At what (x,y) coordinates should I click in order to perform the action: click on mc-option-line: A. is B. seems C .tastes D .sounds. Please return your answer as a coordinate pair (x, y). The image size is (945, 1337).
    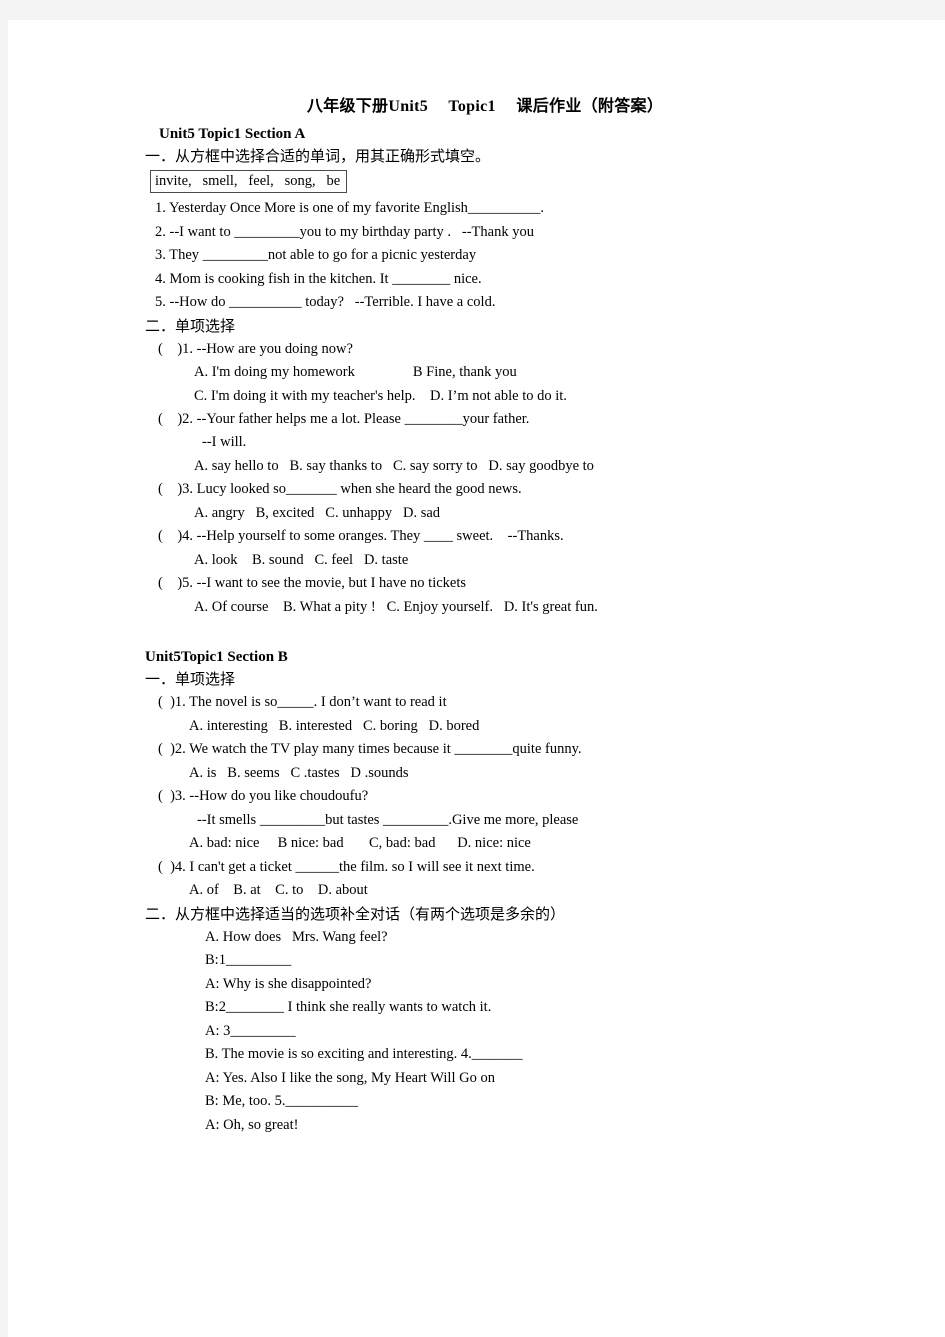
    Looking at the image, I should click on (299, 772).